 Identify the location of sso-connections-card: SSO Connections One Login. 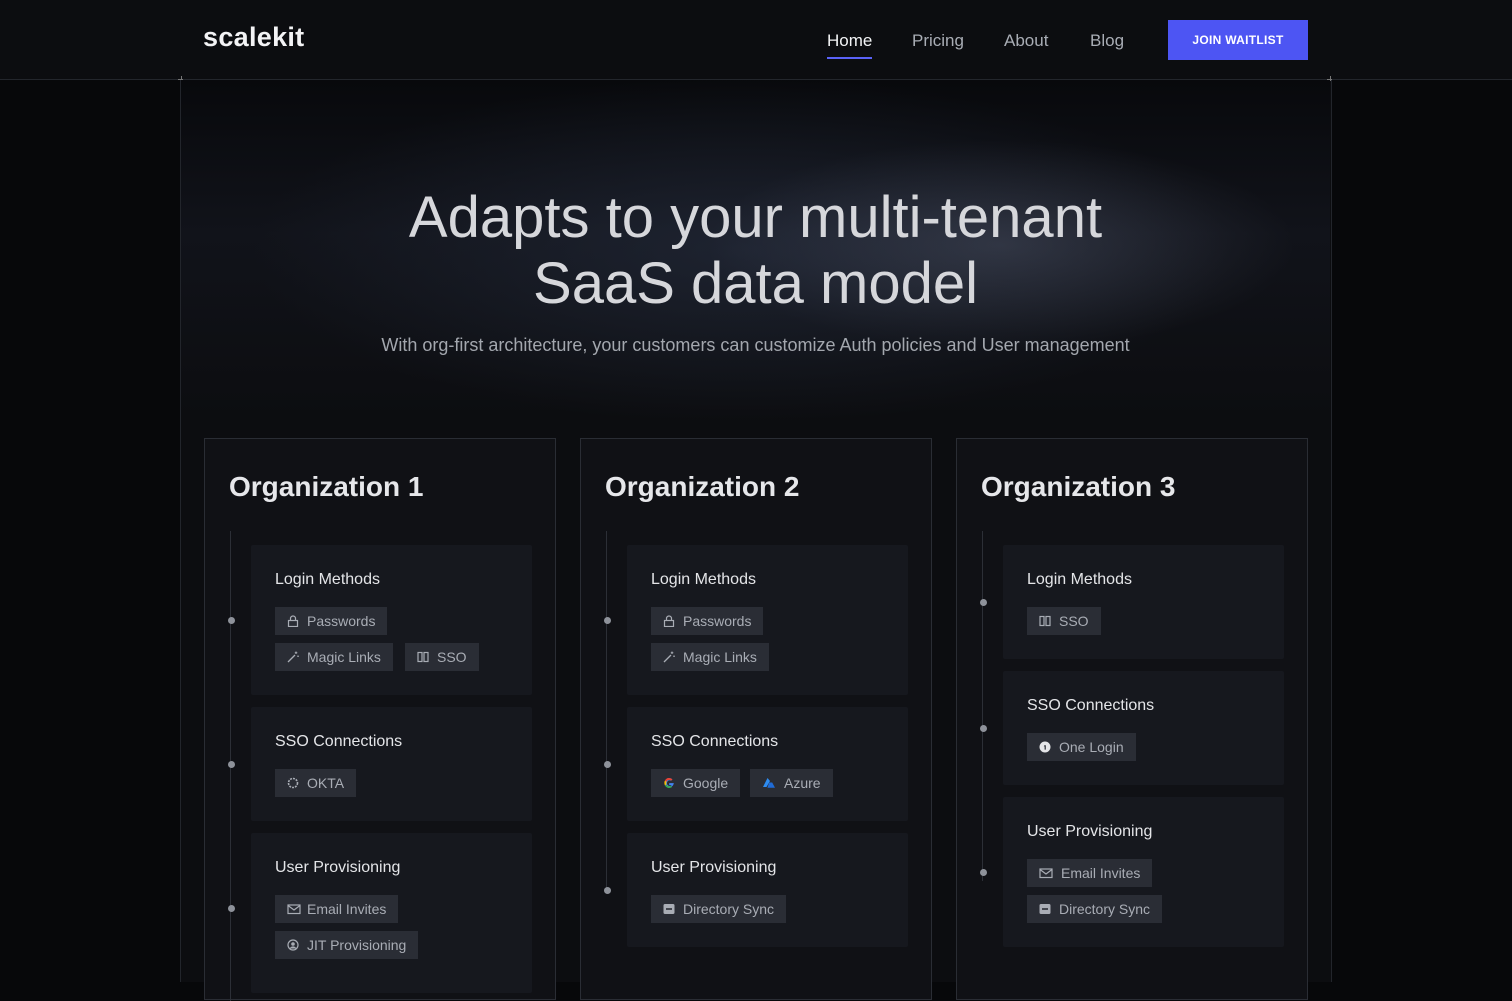
(1143, 728).